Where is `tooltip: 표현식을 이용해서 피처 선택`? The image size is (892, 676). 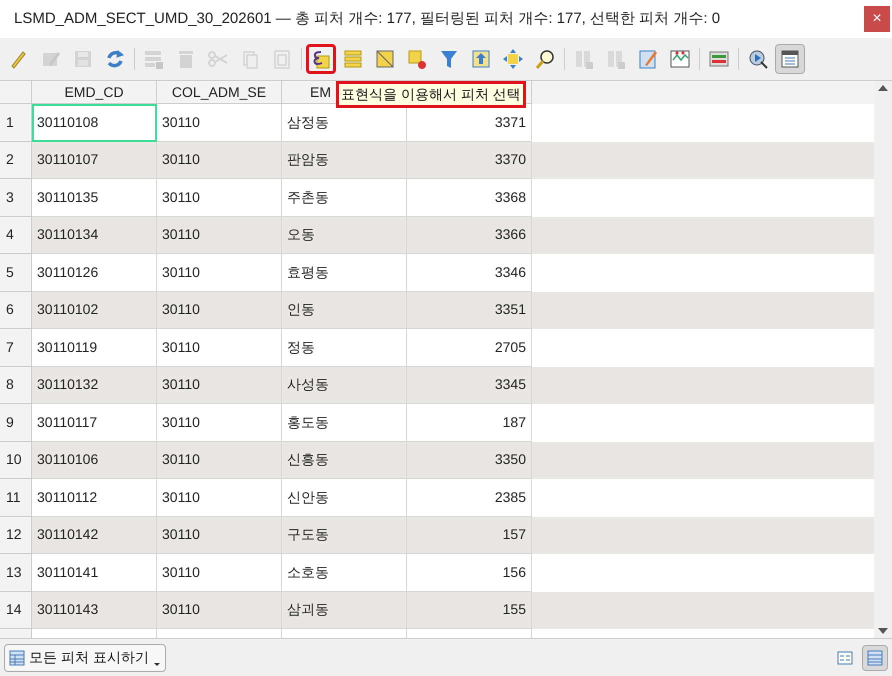
tooltip: 표현식을 이용해서 피처 선택 is located at coordinates (431, 94).